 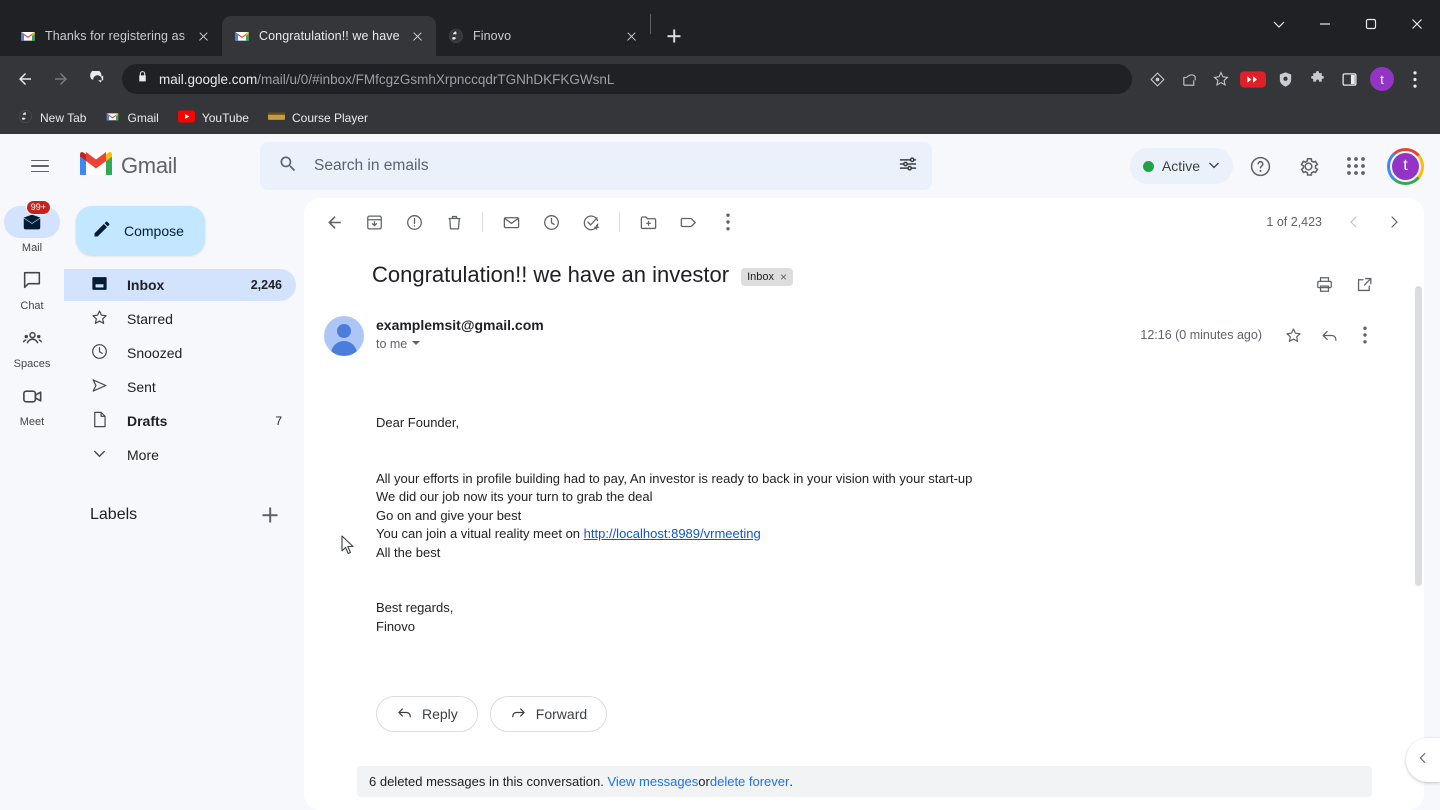 What do you see at coordinates (52, 118) in the screenshot?
I see `bookmark-new-tab: New Tab` at bounding box center [52, 118].